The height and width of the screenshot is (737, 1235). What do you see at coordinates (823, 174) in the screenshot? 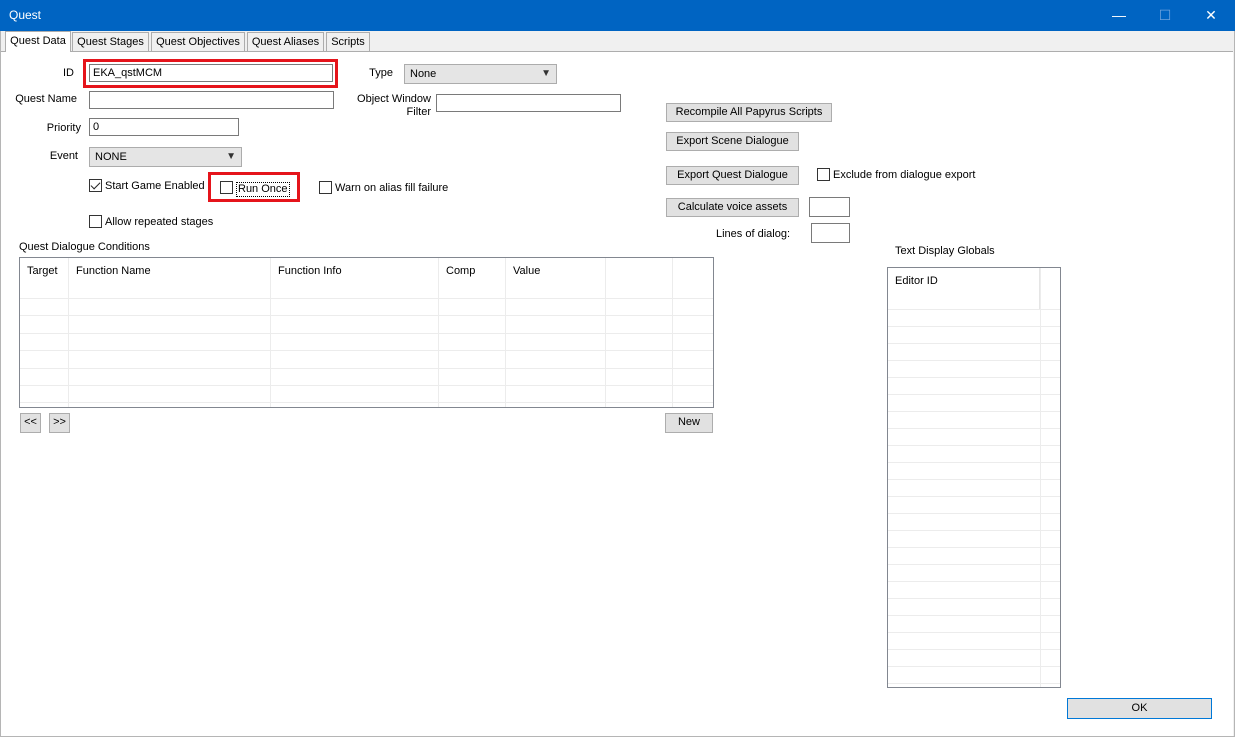
I see `exclude-dialogue-checkbox` at bounding box center [823, 174].